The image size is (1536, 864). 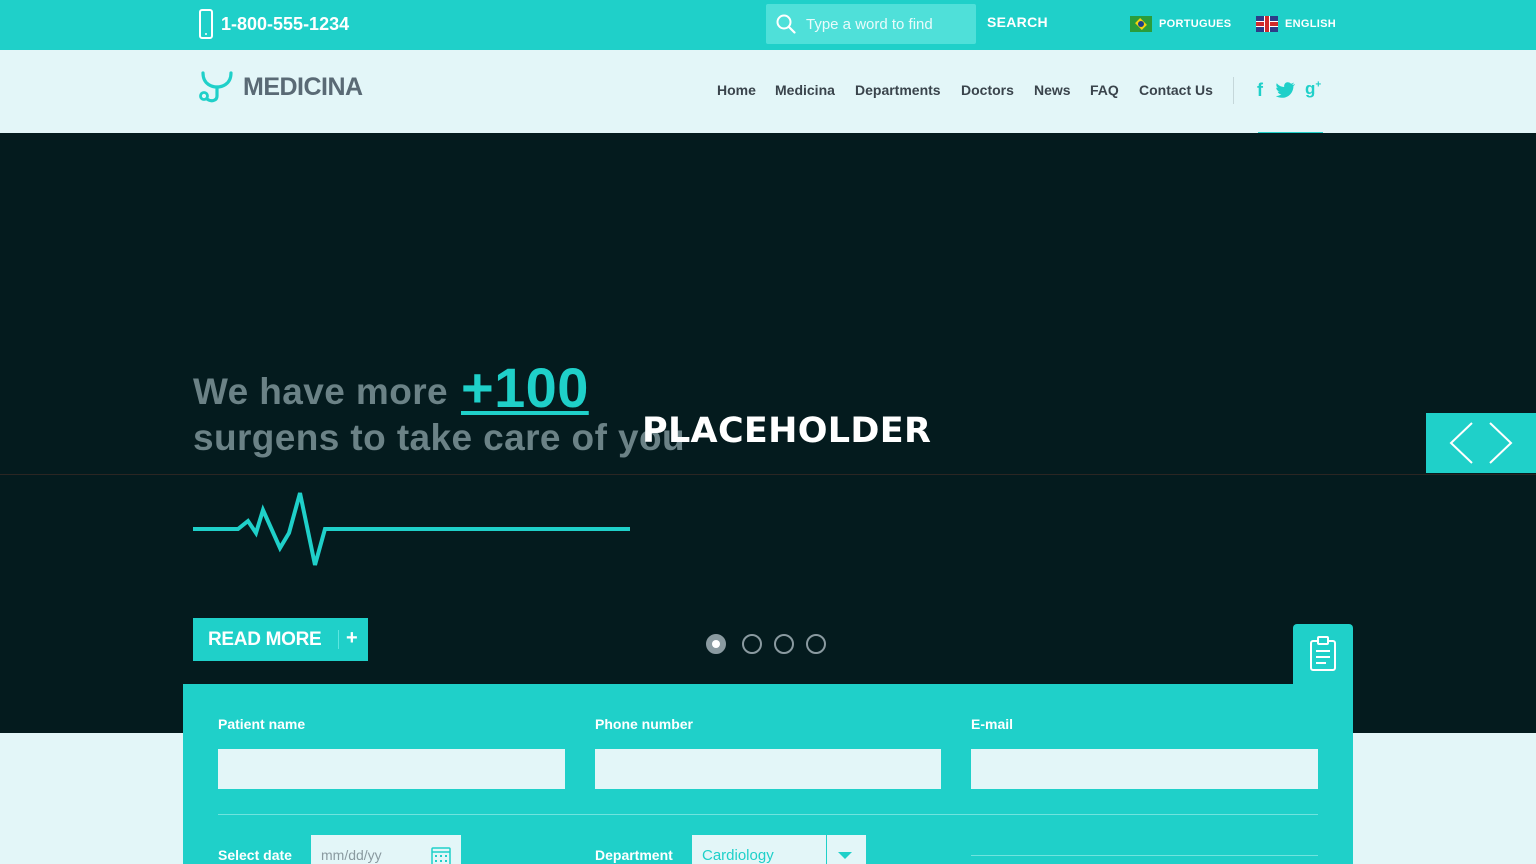 I want to click on language-label: PORTUGUES, so click(x=1195, y=24).